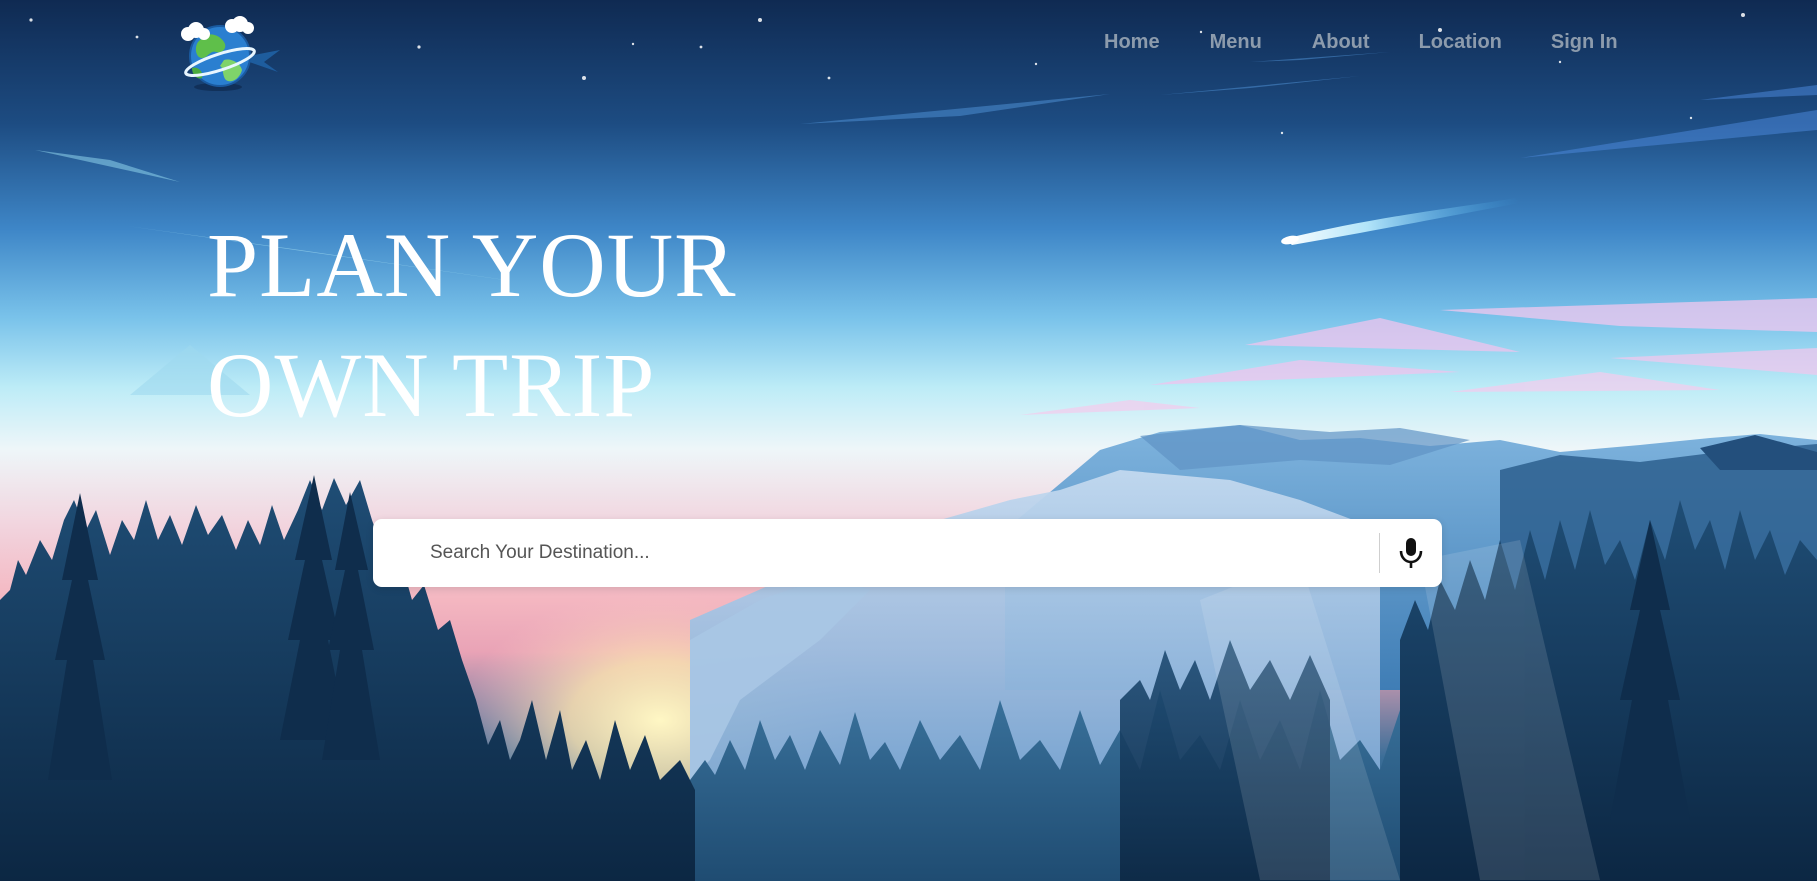 This screenshot has width=1817, height=881. I want to click on microphone-icon, so click(1411, 553).